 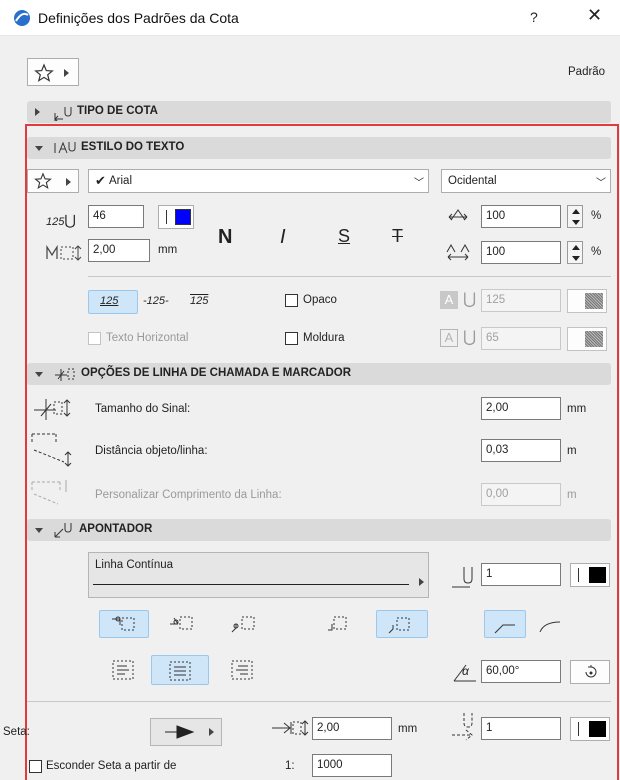 I want to click on frame-a-icon: A, so click(x=449, y=338).